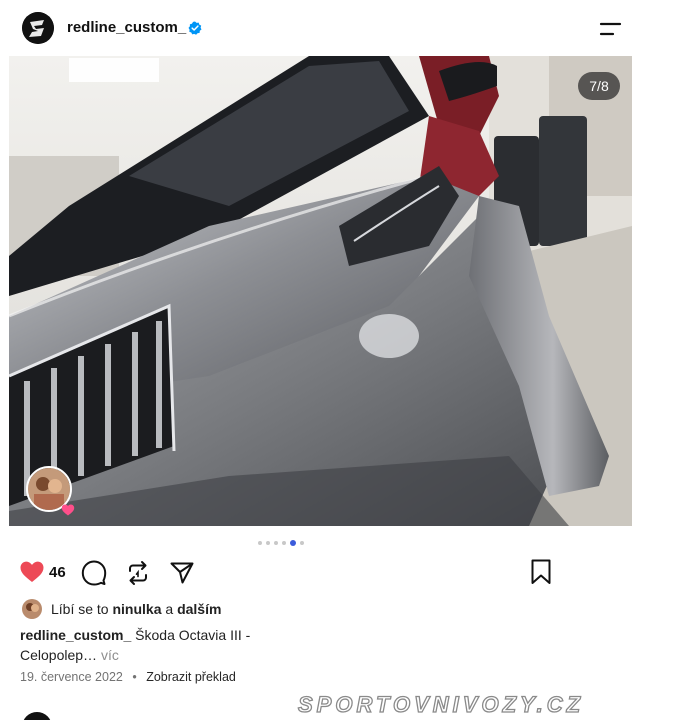 The image size is (693, 720). I want to click on post-header: redline_custom_, so click(320, 28).